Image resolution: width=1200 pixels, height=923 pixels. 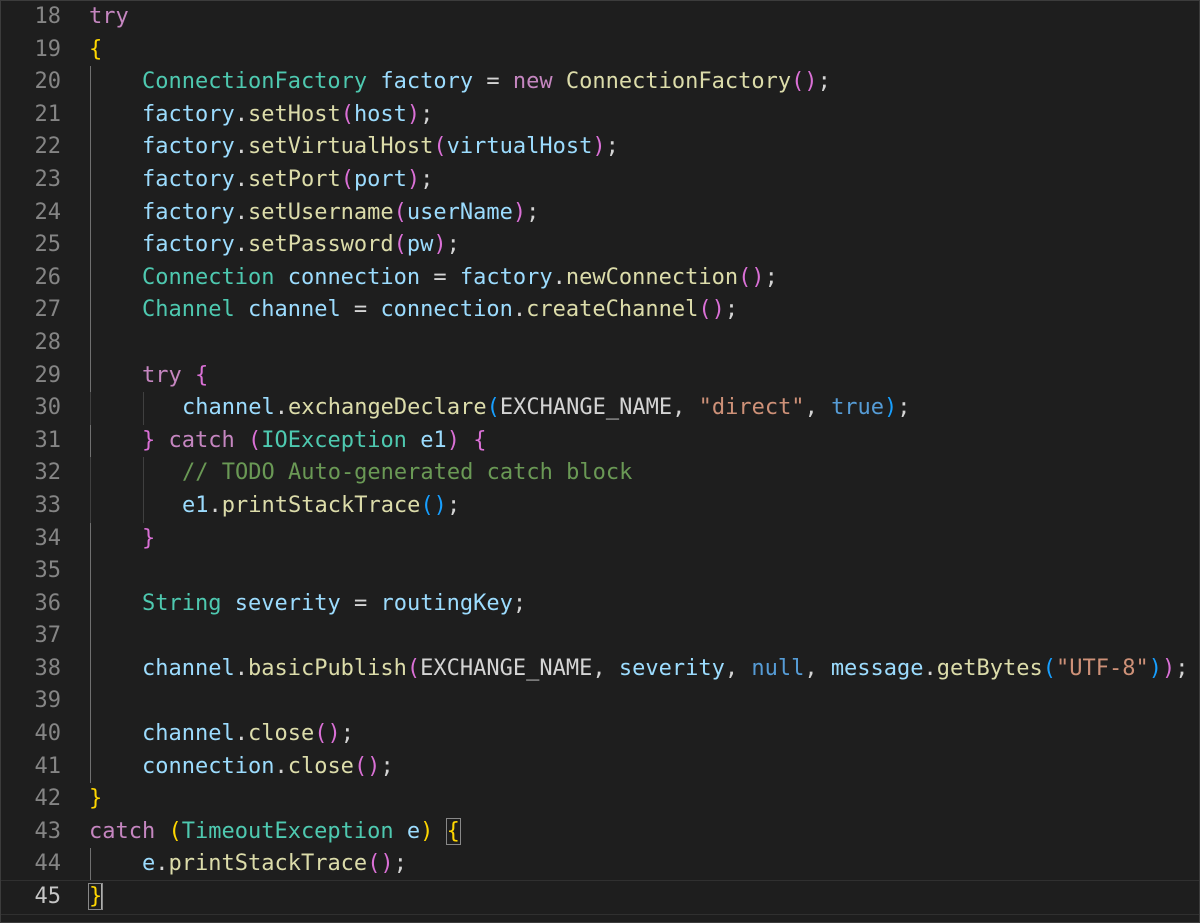 What do you see at coordinates (600, 799) in the screenshot?
I see `code-line: 42}` at bounding box center [600, 799].